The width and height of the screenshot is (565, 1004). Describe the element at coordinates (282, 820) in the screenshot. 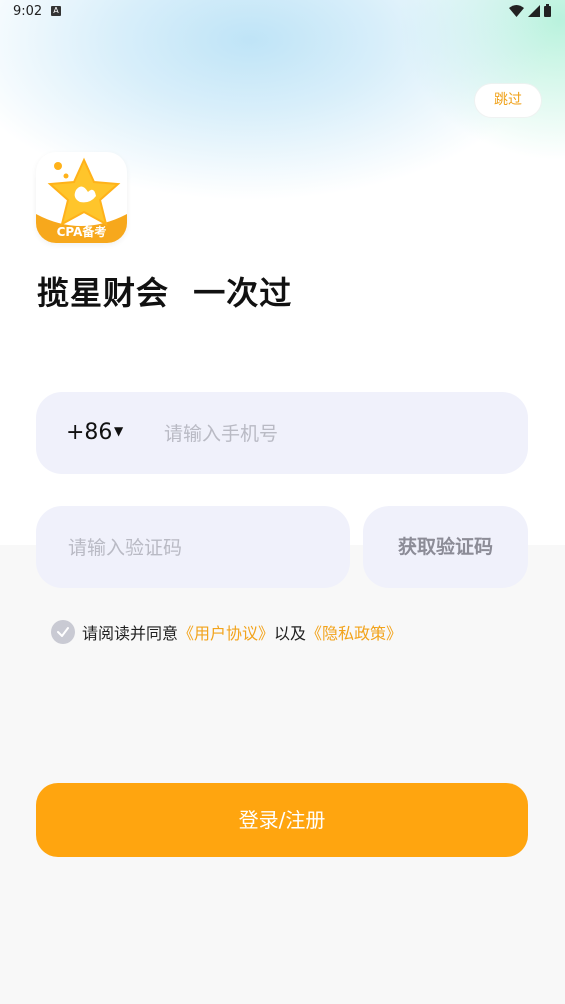

I see `login-register-button: 登录/注册` at that location.